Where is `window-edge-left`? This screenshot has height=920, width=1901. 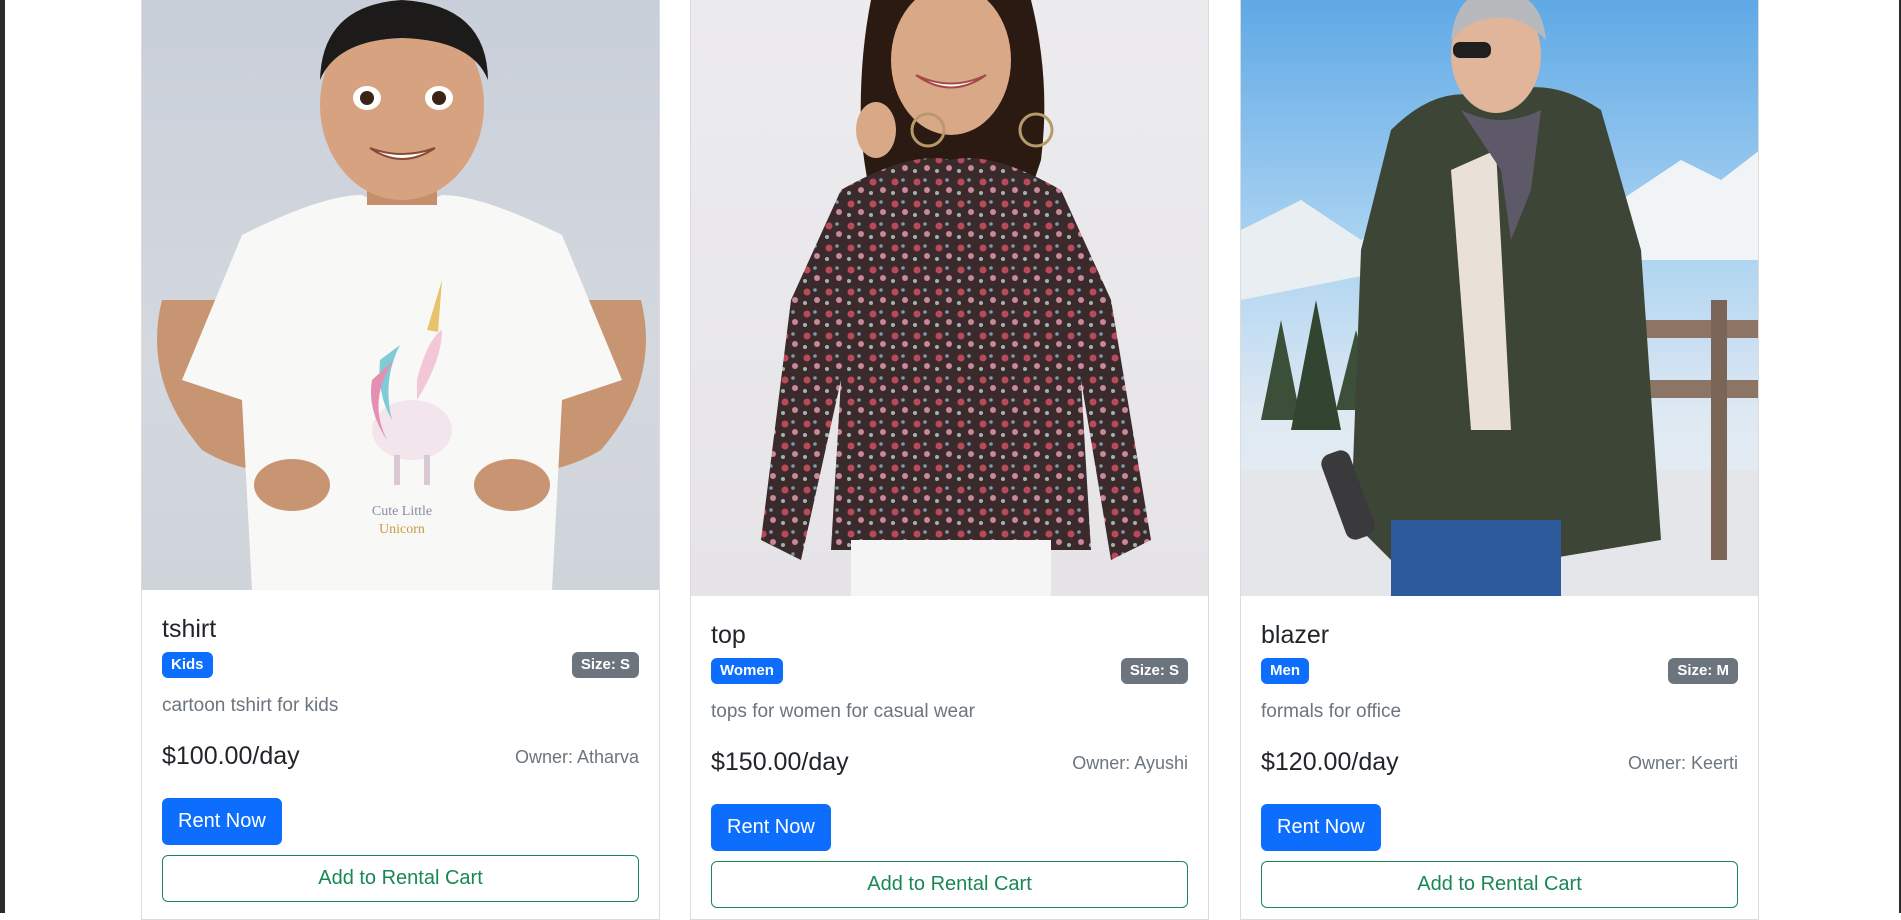 window-edge-left is located at coordinates (2, 456).